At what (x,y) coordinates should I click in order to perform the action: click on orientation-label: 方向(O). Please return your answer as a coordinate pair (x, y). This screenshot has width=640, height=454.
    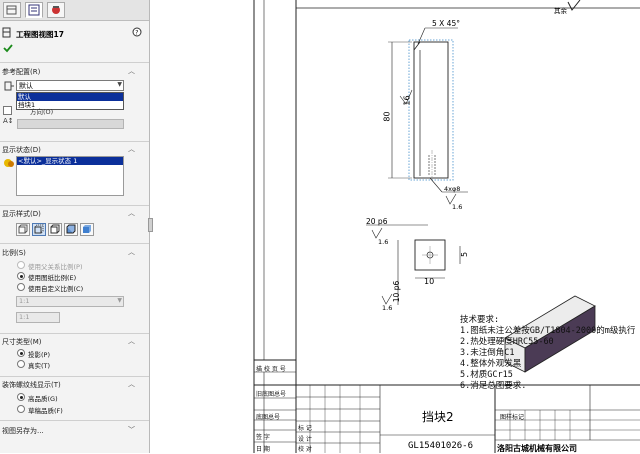
    Looking at the image, I should click on (42, 112).